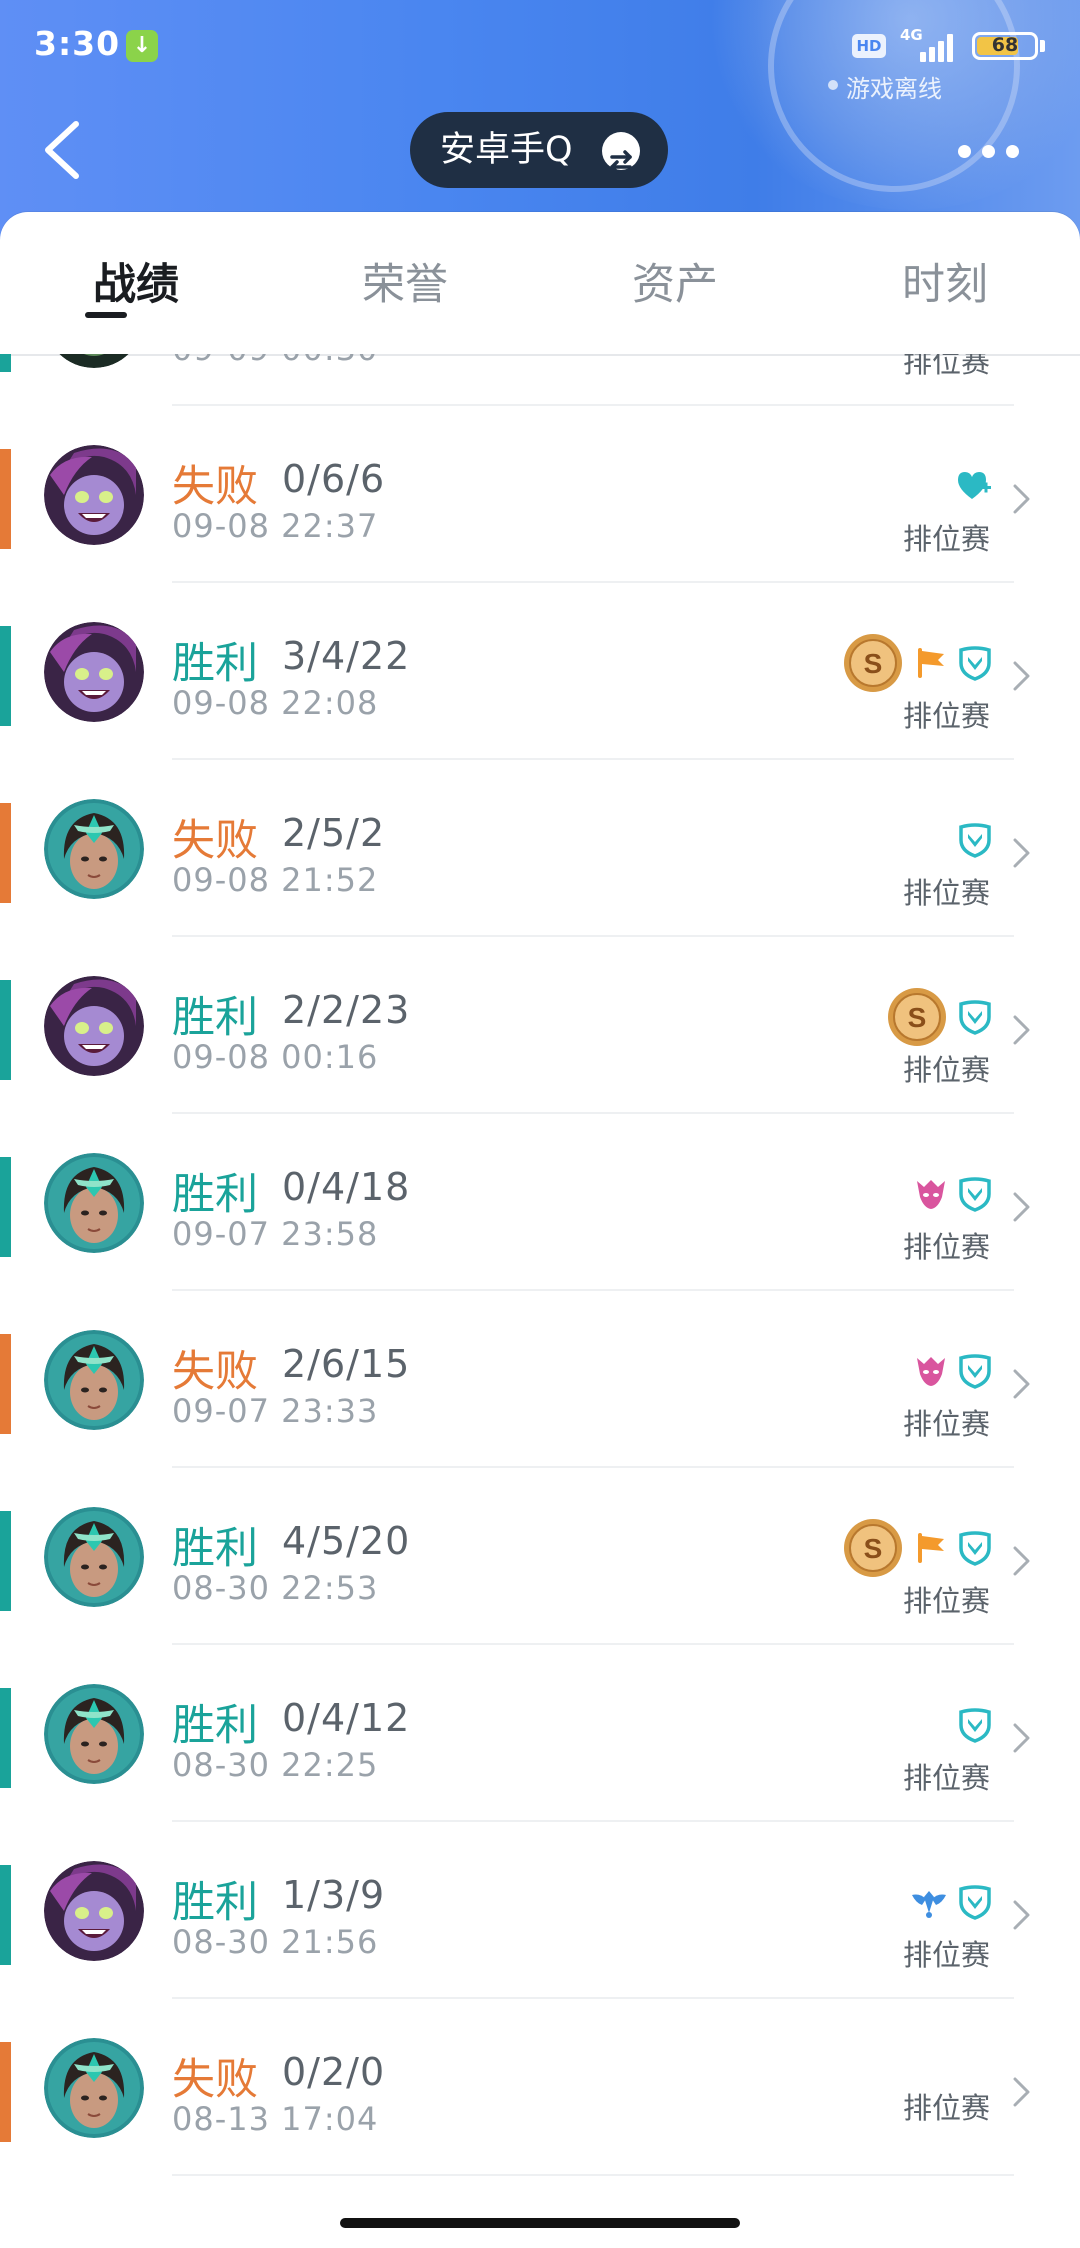  I want to click on row-divider, so click(593, 2175).